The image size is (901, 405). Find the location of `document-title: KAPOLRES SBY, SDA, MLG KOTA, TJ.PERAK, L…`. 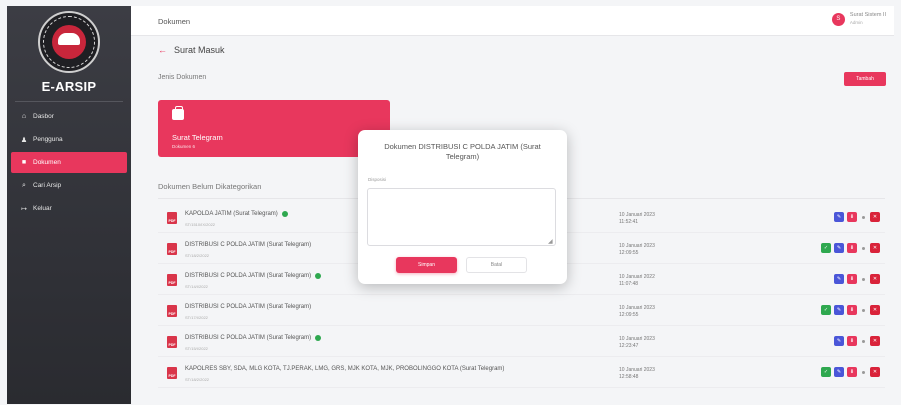

document-title: KAPOLRES SBY, SDA, MLG KOTA, TJ.PERAK, L… is located at coordinates (344, 369).